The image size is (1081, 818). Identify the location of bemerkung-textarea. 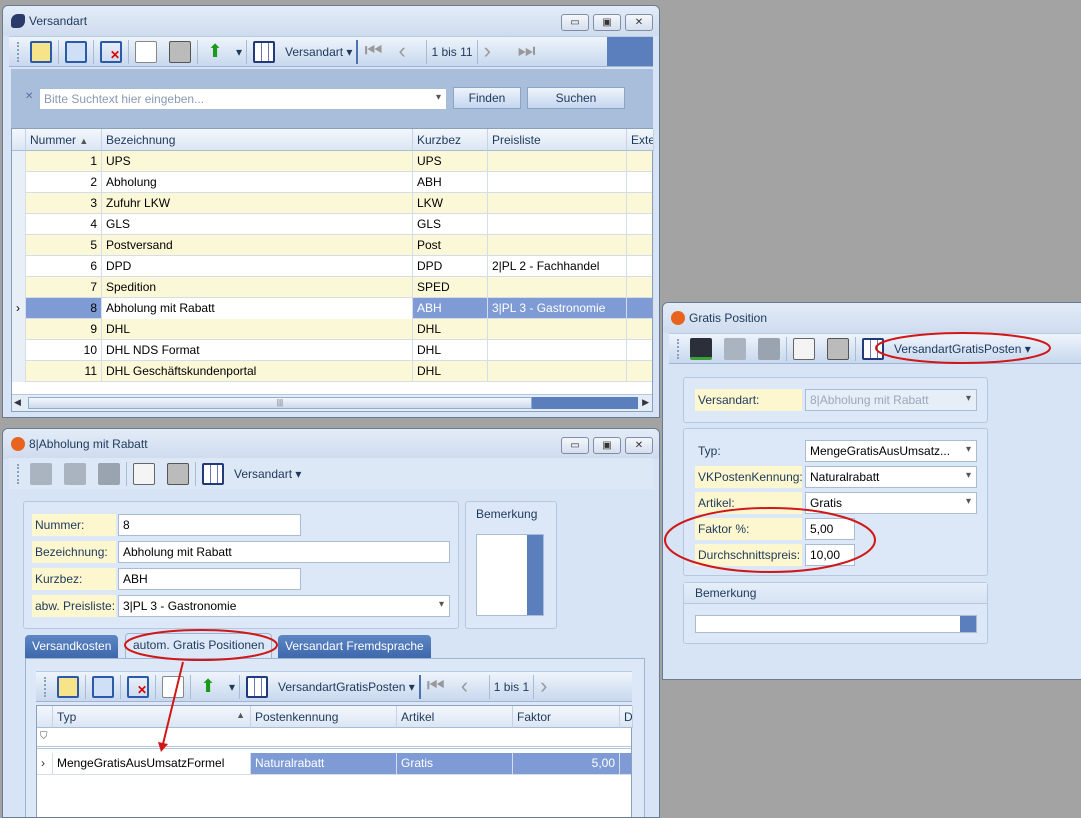
(510, 575).